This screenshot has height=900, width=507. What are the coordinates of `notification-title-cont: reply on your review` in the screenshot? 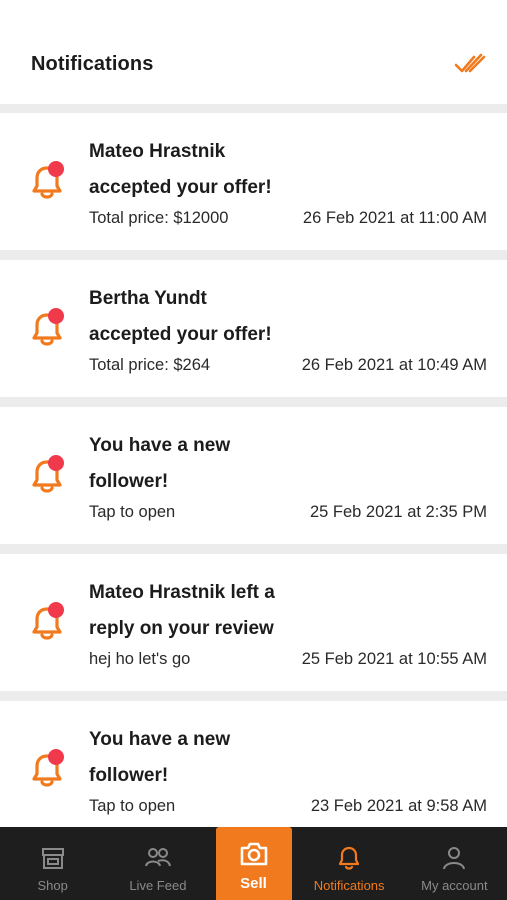 It's located at (181, 628).